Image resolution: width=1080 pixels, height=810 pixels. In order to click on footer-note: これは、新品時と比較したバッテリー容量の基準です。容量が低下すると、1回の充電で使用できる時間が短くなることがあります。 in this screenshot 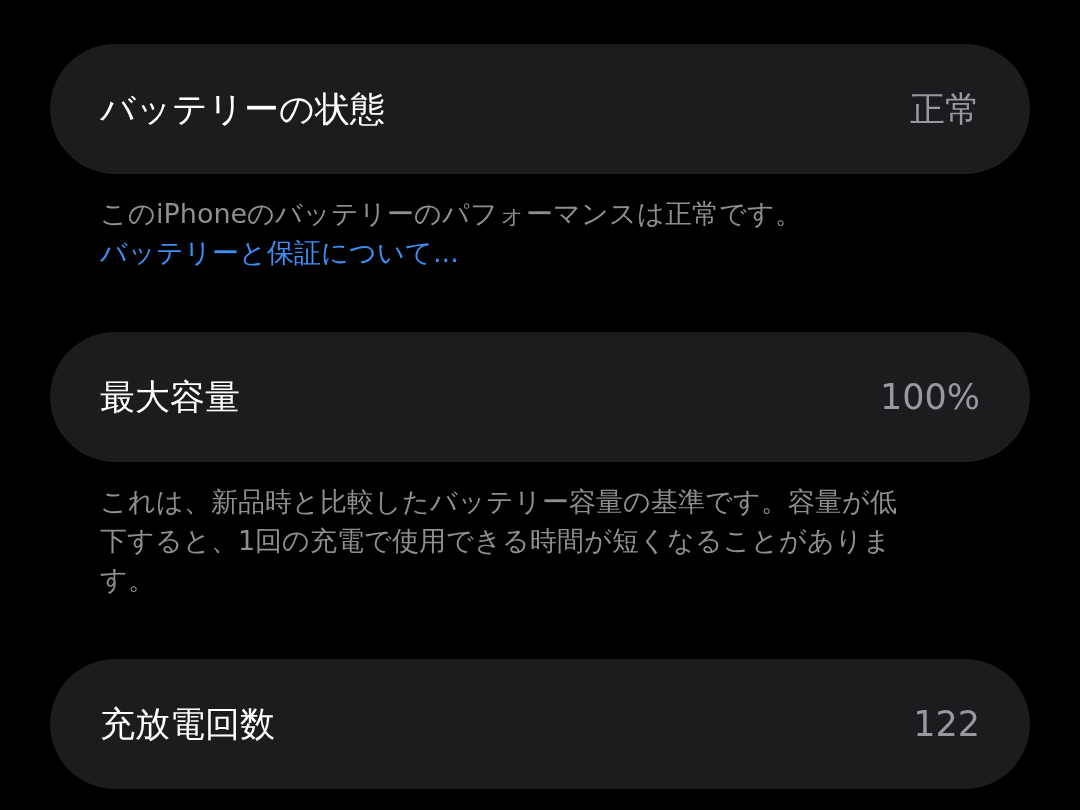, I will do `click(498, 541)`.